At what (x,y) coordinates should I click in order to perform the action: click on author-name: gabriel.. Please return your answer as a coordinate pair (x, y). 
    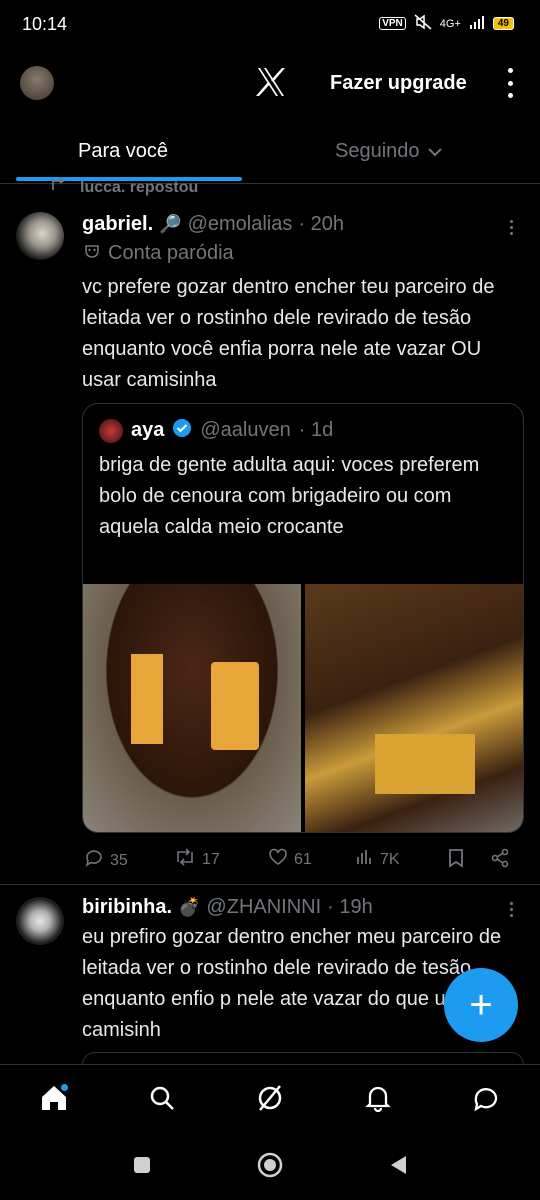
    Looking at the image, I should click on (117, 224).